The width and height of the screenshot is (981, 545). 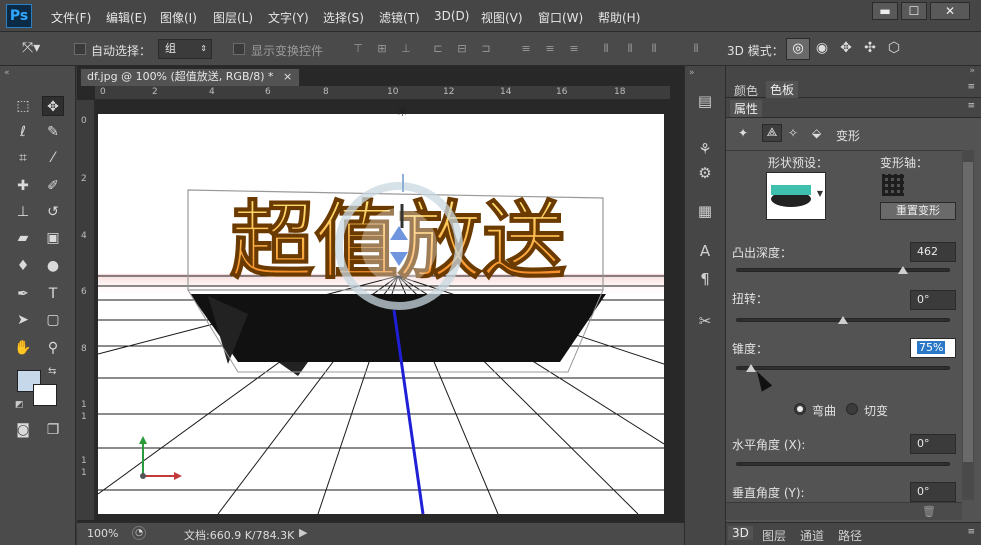 What do you see at coordinates (870, 48) in the screenshot?
I see `slide-3d-icon: ✣` at bounding box center [870, 48].